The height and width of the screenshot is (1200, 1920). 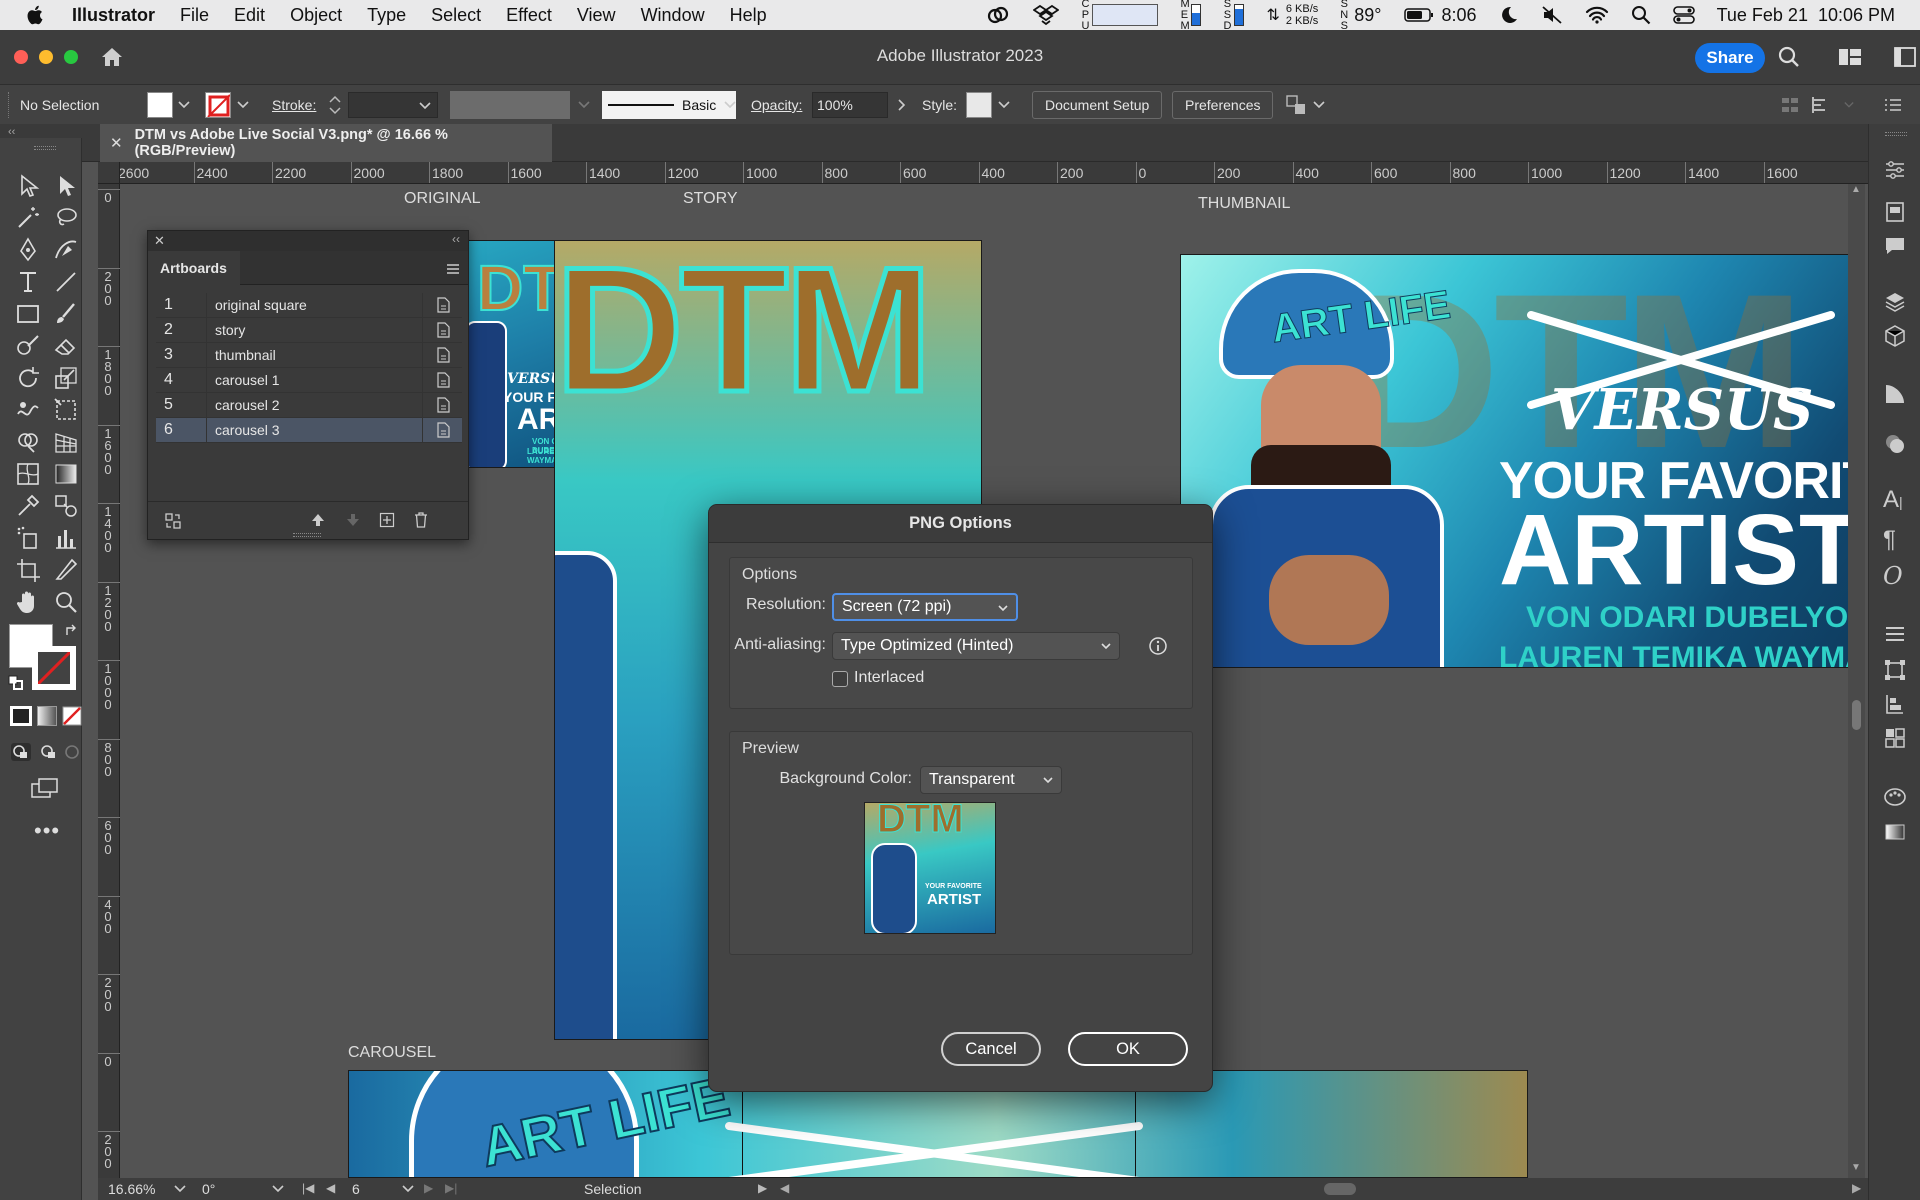 I want to click on panel-close-icon: ✕, so click(x=159, y=241).